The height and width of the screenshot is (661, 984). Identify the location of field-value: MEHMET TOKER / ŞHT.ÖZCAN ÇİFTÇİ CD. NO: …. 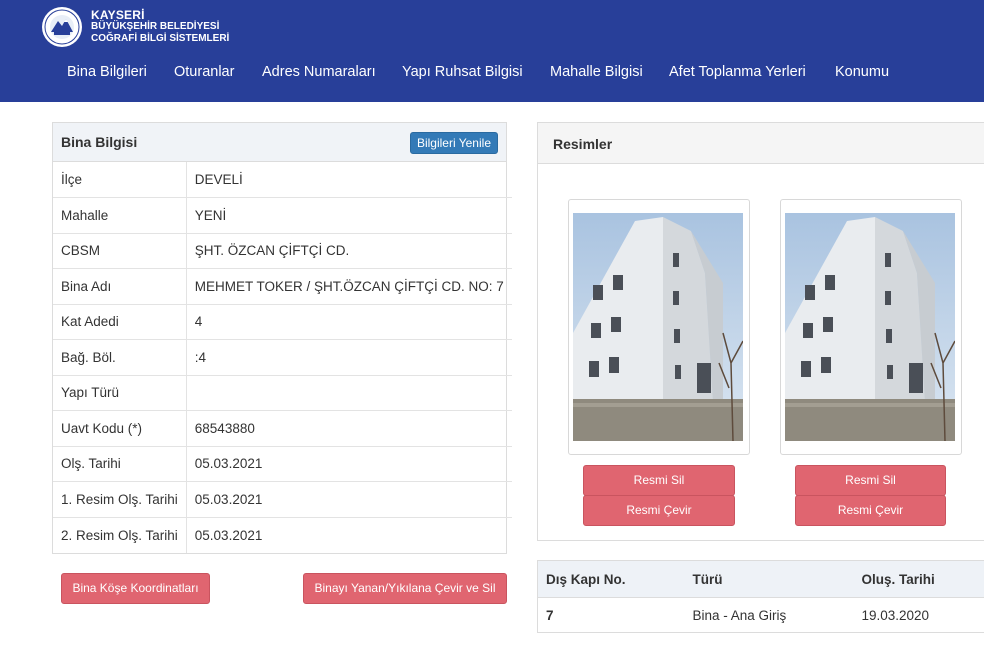
(349, 286).